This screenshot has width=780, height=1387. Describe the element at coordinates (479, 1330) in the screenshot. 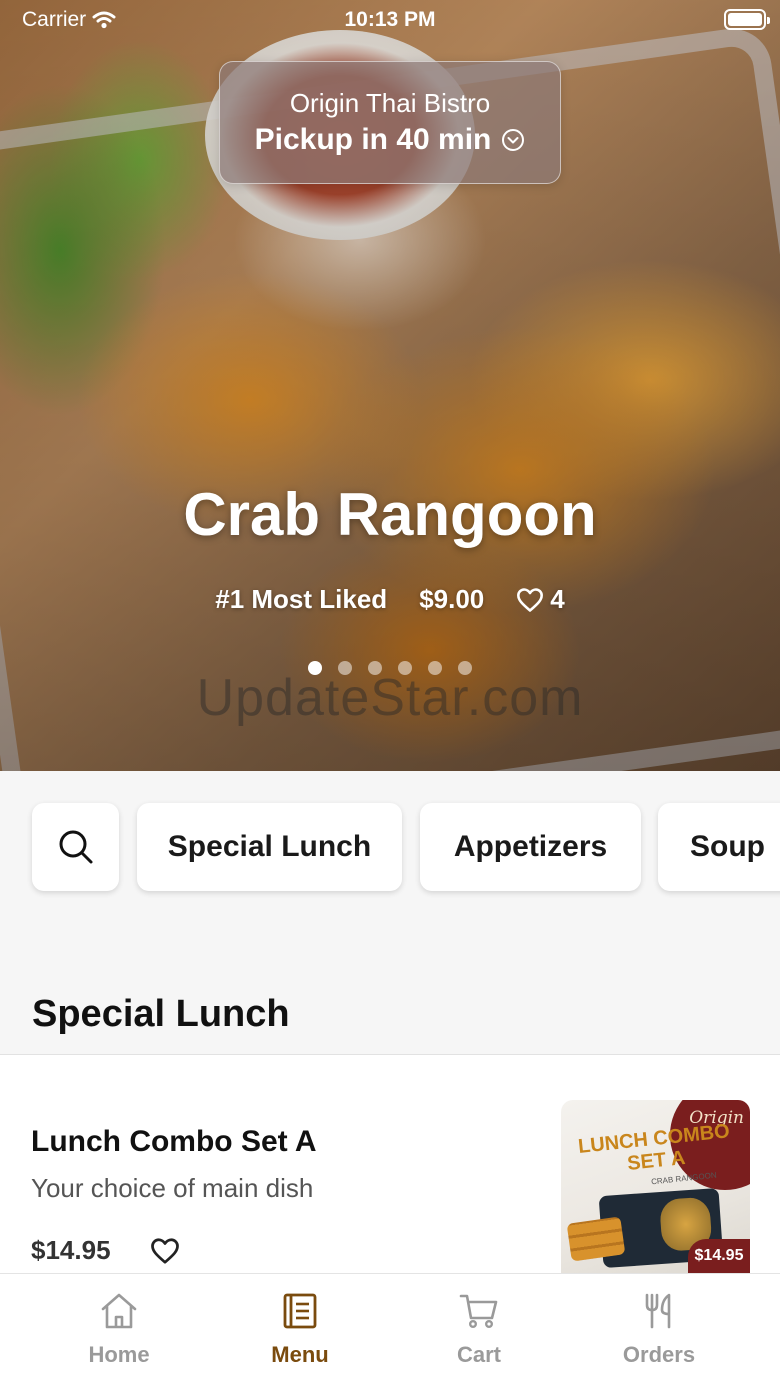

I see `tab-cart: Cart` at that location.